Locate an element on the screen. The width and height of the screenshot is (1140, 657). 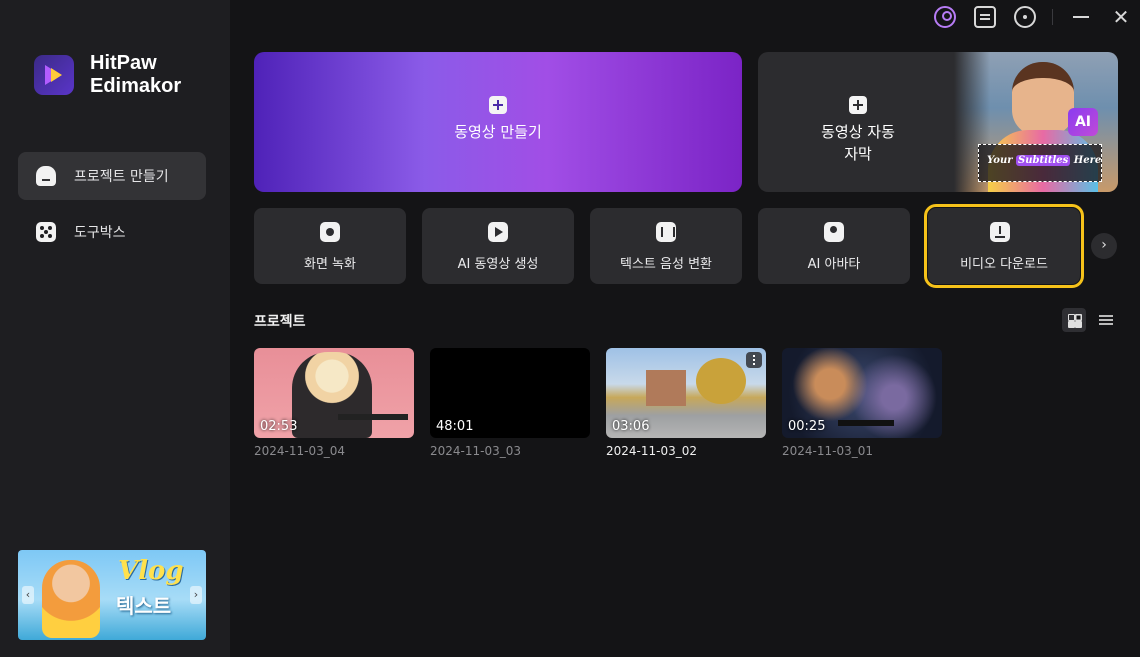
toolbox-icon is located at coordinates (46, 232).